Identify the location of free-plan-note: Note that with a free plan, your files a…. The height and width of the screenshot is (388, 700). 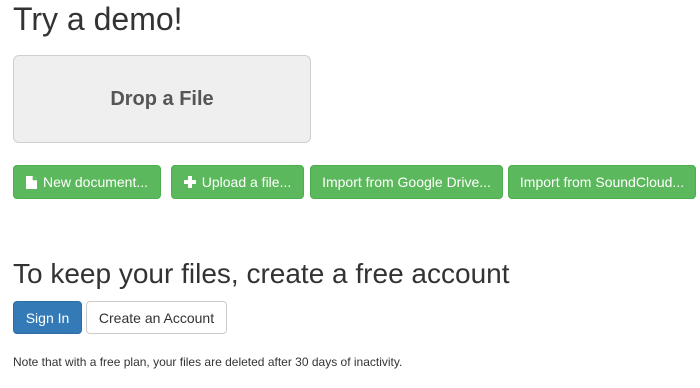
(208, 362).